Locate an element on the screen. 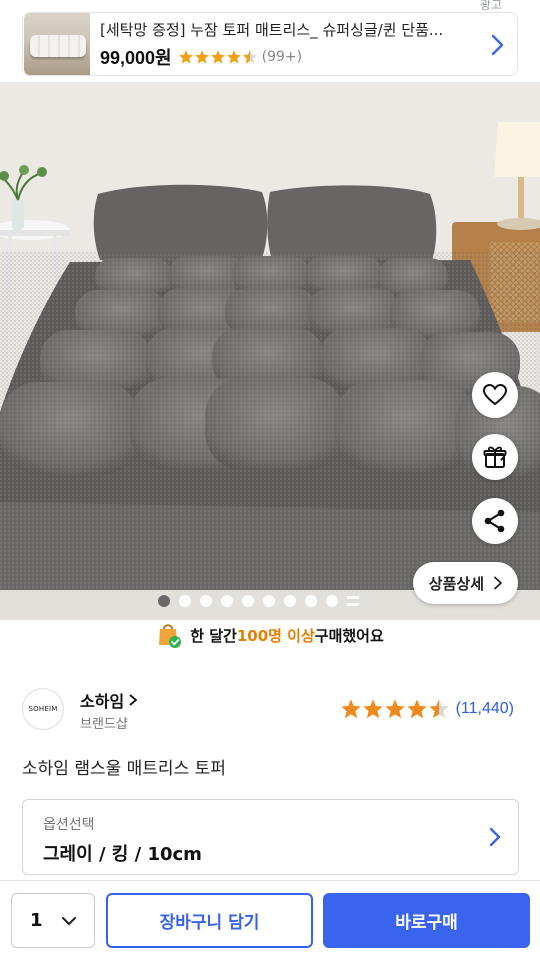 The height and width of the screenshot is (956, 540). buy-now-button: 바로구매 is located at coordinates (426, 920).